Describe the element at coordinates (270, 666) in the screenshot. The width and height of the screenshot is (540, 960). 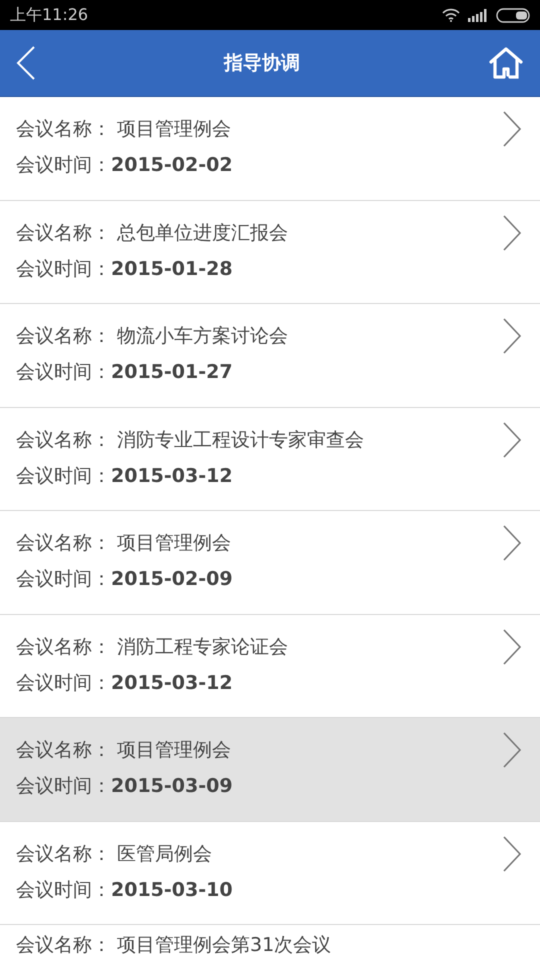
I see `meeting-list-item: 会议名称： 消防工程专家论证会 会议时间：2015-03-12` at that location.